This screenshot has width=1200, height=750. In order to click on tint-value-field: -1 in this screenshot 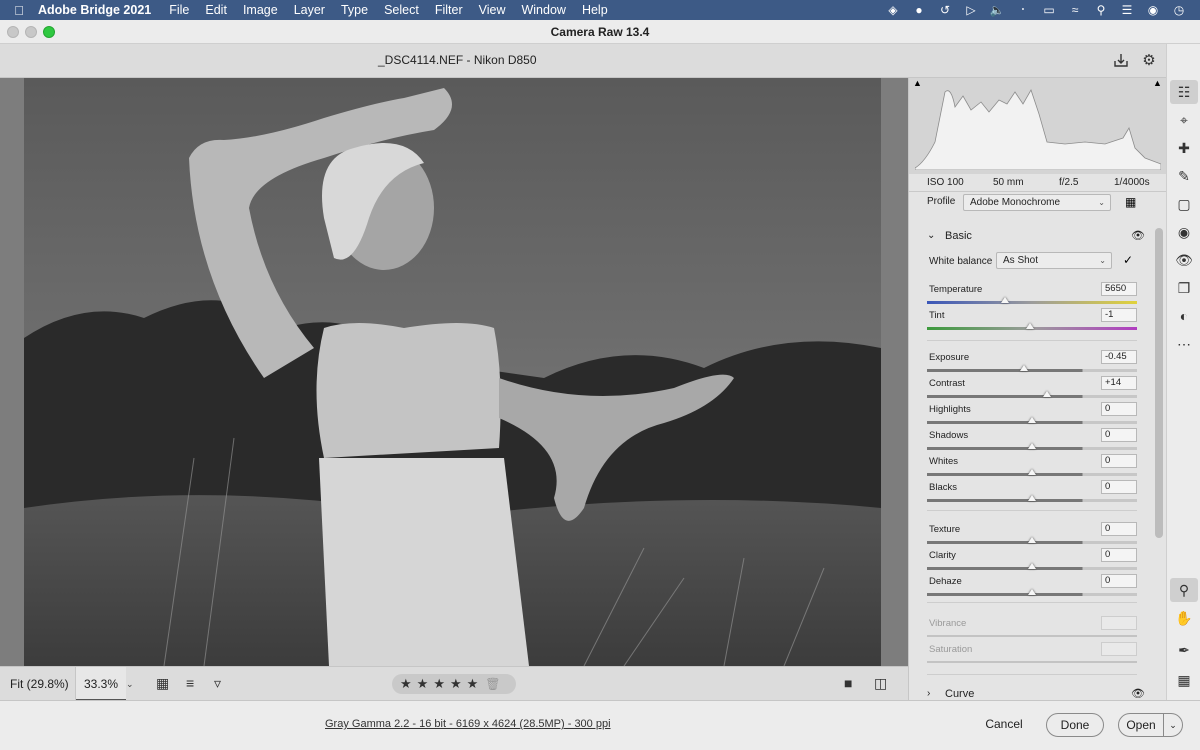, I will do `click(1119, 315)`.